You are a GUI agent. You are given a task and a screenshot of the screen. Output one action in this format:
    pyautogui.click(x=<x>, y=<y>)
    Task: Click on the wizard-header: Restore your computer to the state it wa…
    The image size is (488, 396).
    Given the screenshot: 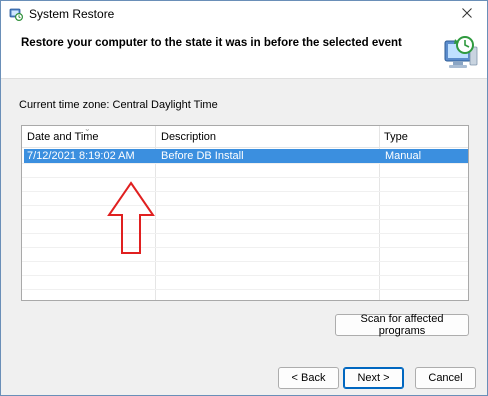 What is the action you would take?
    pyautogui.click(x=244, y=53)
    